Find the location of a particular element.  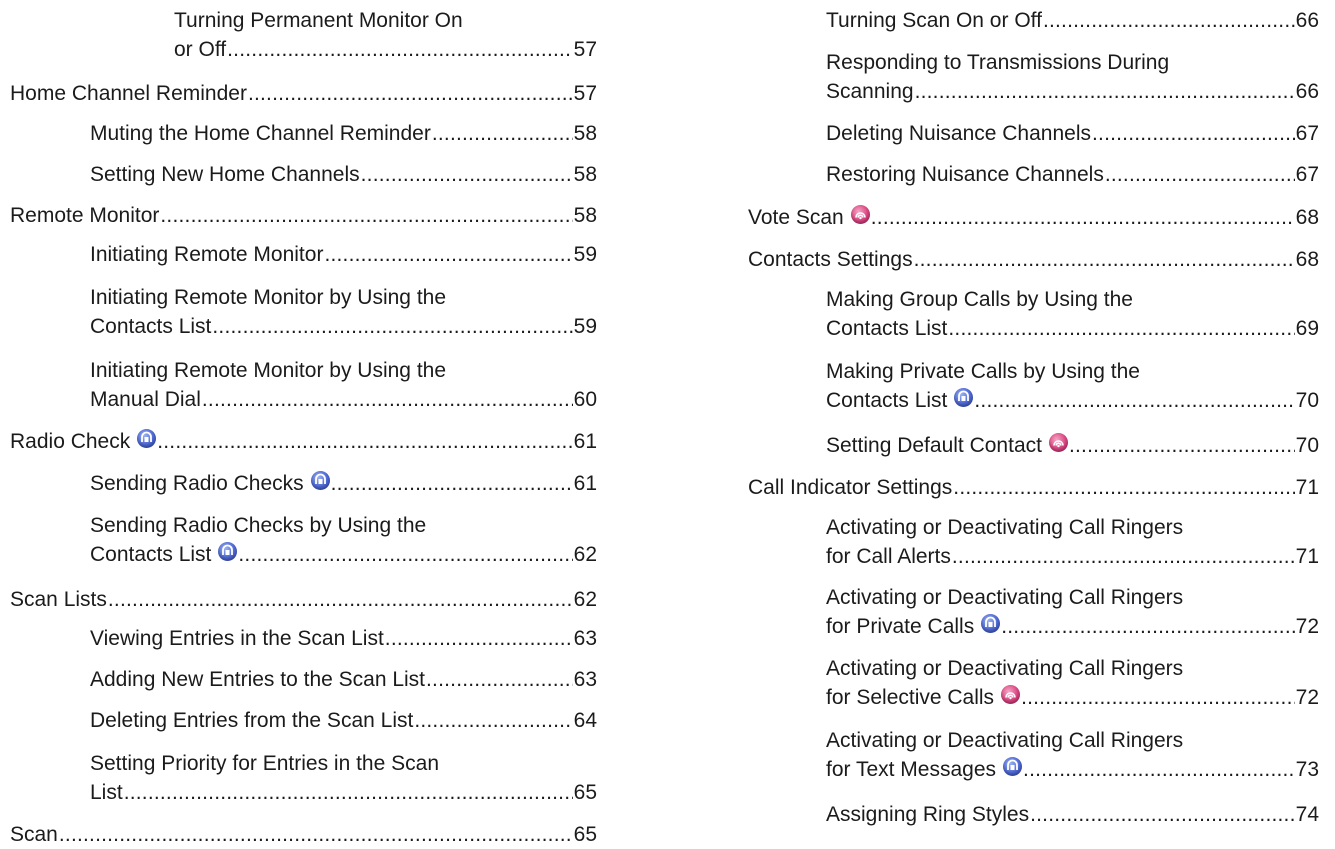

toc-entry-home-channel-reminder: Home Channel Reminder 57 is located at coordinates (303, 93).